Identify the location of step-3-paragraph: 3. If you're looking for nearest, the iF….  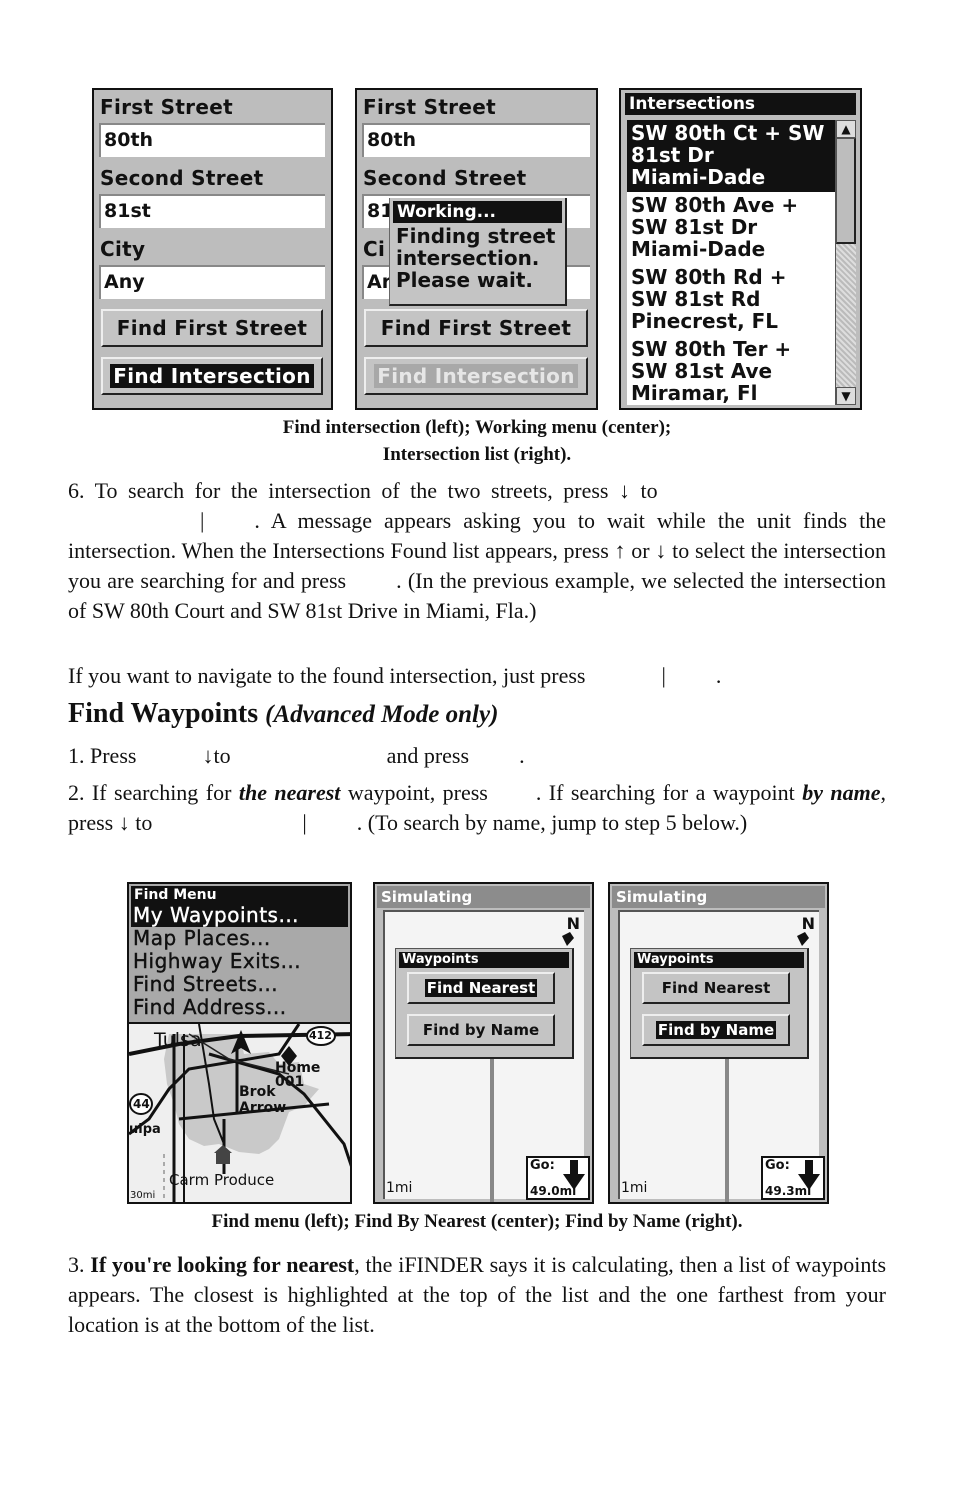
(477, 1295).